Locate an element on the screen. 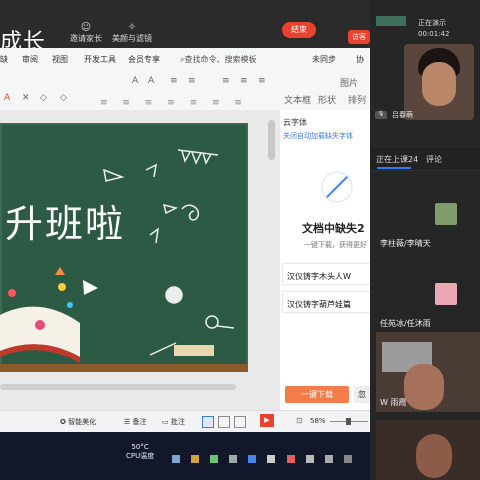 This screenshot has width=480, height=480. chalk-stick is located at coordinates (163, 349).